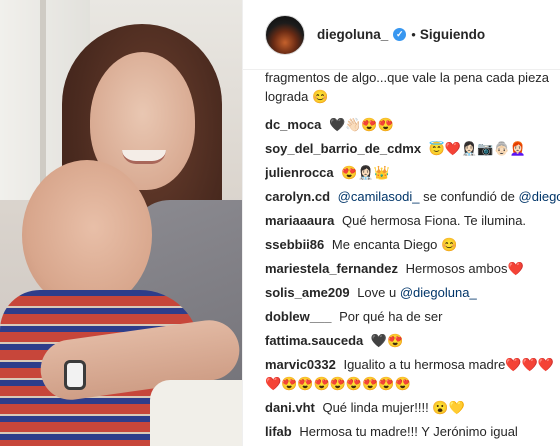 Image resolution: width=560 pixels, height=446 pixels. Describe the element at coordinates (387, 340) in the screenshot. I see `comment-text: 🖤😍` at that location.